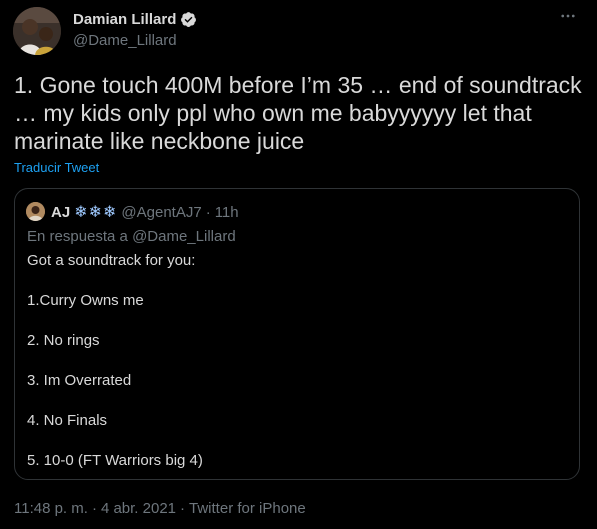 This screenshot has height=529, width=597. I want to click on tweet-source-link: Twitter for iPhone, so click(247, 508).